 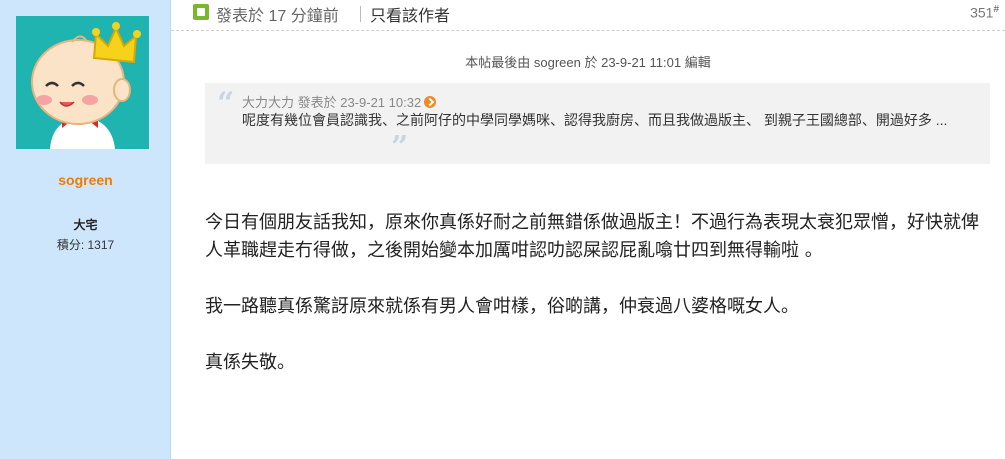 What do you see at coordinates (360, 14) in the screenshot?
I see `header-divider` at bounding box center [360, 14].